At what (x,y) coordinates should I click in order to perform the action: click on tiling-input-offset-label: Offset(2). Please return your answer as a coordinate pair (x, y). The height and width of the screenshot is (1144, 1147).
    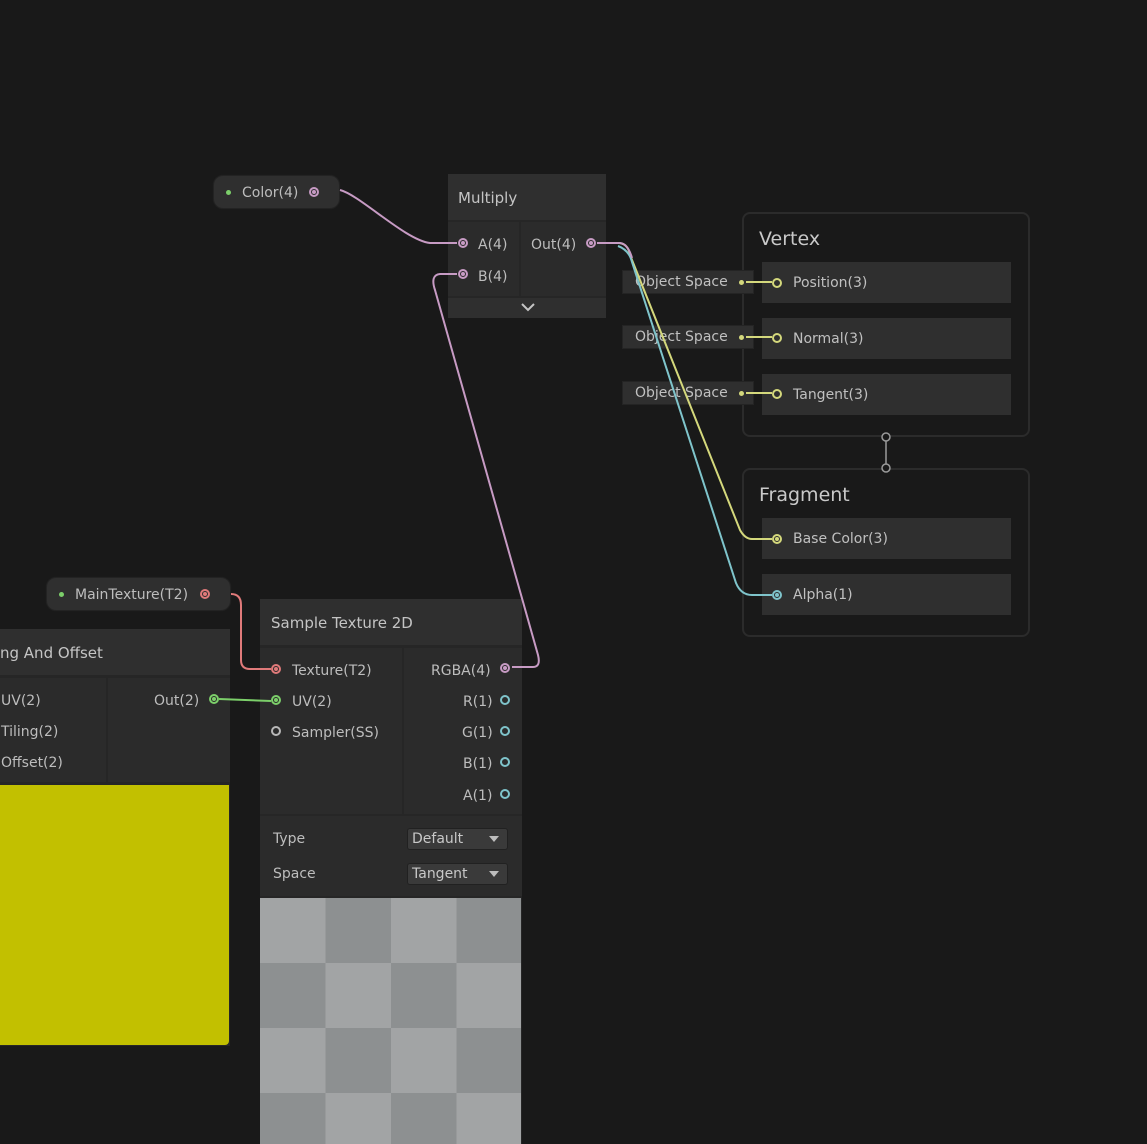
    Looking at the image, I should click on (32, 763).